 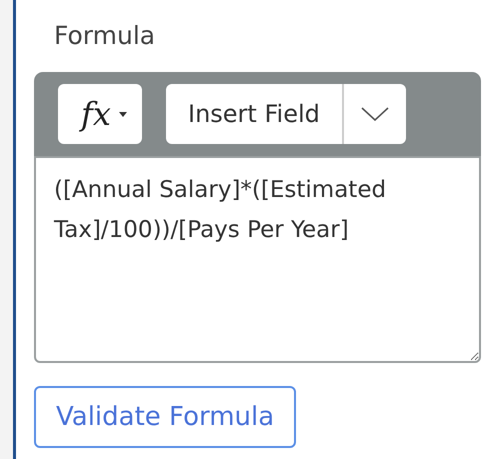 I want to click on validate-formula-button: Validate Formula, so click(x=165, y=417).